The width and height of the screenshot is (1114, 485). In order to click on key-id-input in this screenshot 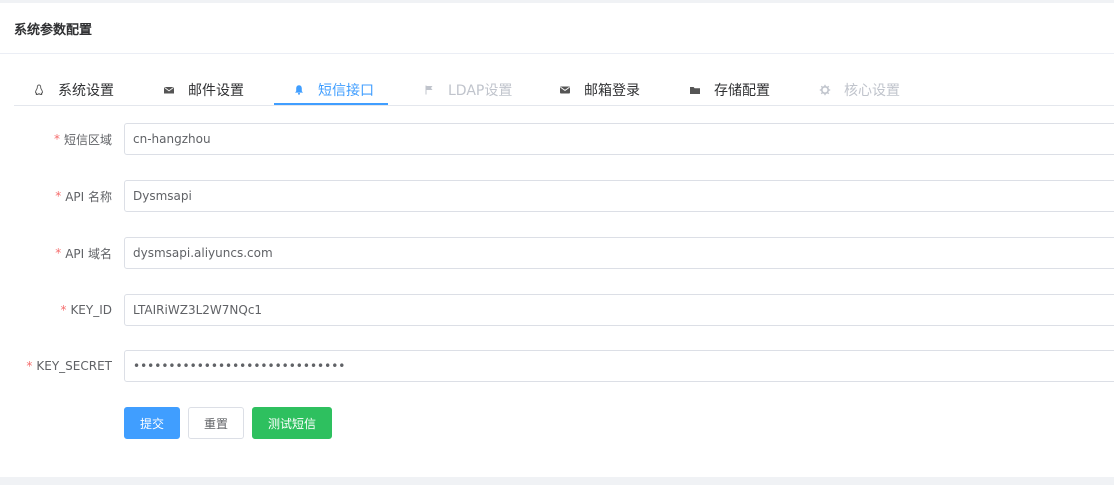, I will do `click(619, 310)`.